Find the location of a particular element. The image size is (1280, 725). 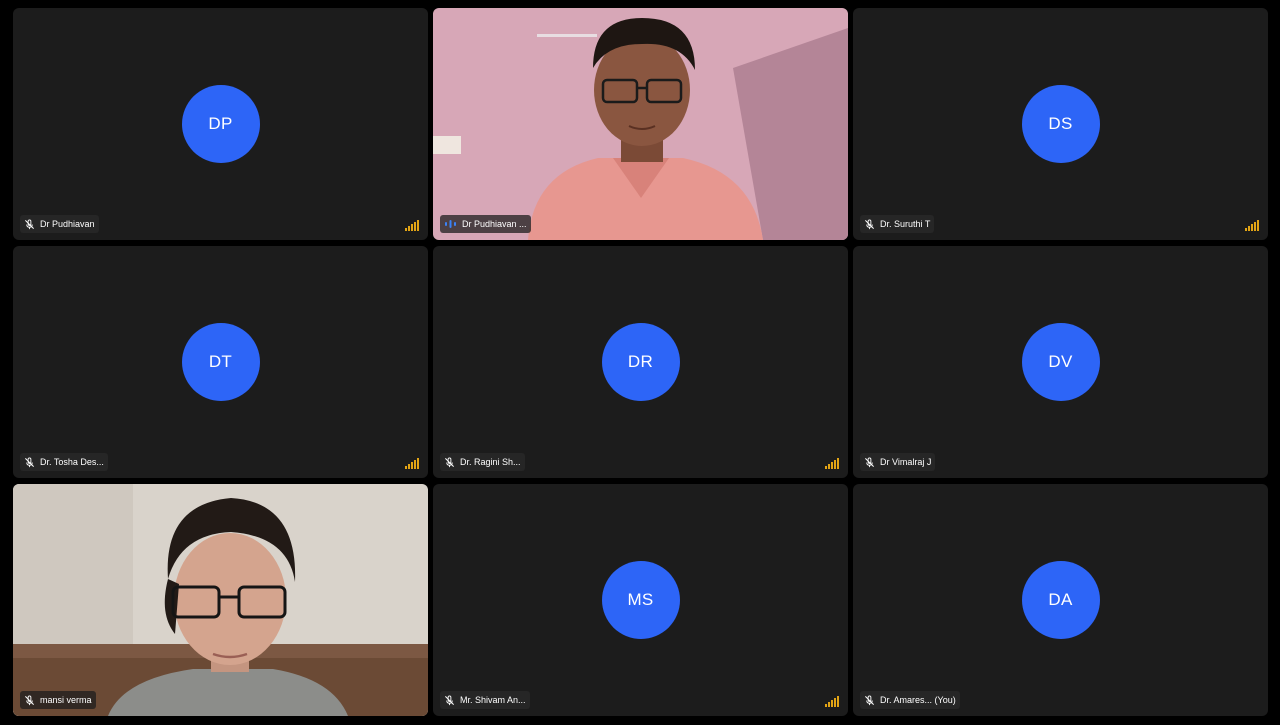

participant-tile: DV Dr Vimalraj J is located at coordinates (1060, 362).